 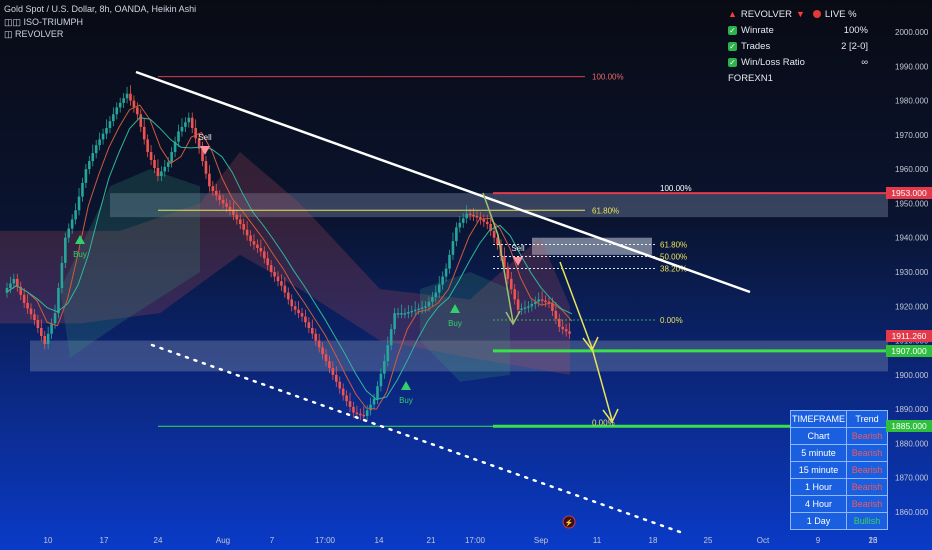 I want to click on x-tick-label: 14, so click(x=379, y=540).